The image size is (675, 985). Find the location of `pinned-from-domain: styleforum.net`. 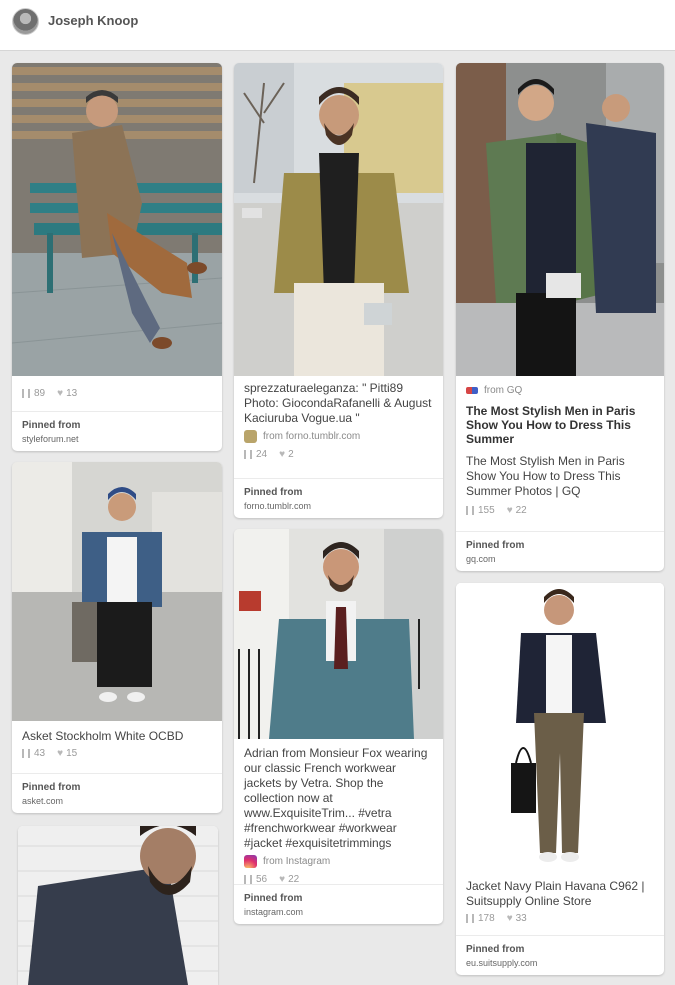

pinned-from-domain: styleforum.net is located at coordinates (117, 439).